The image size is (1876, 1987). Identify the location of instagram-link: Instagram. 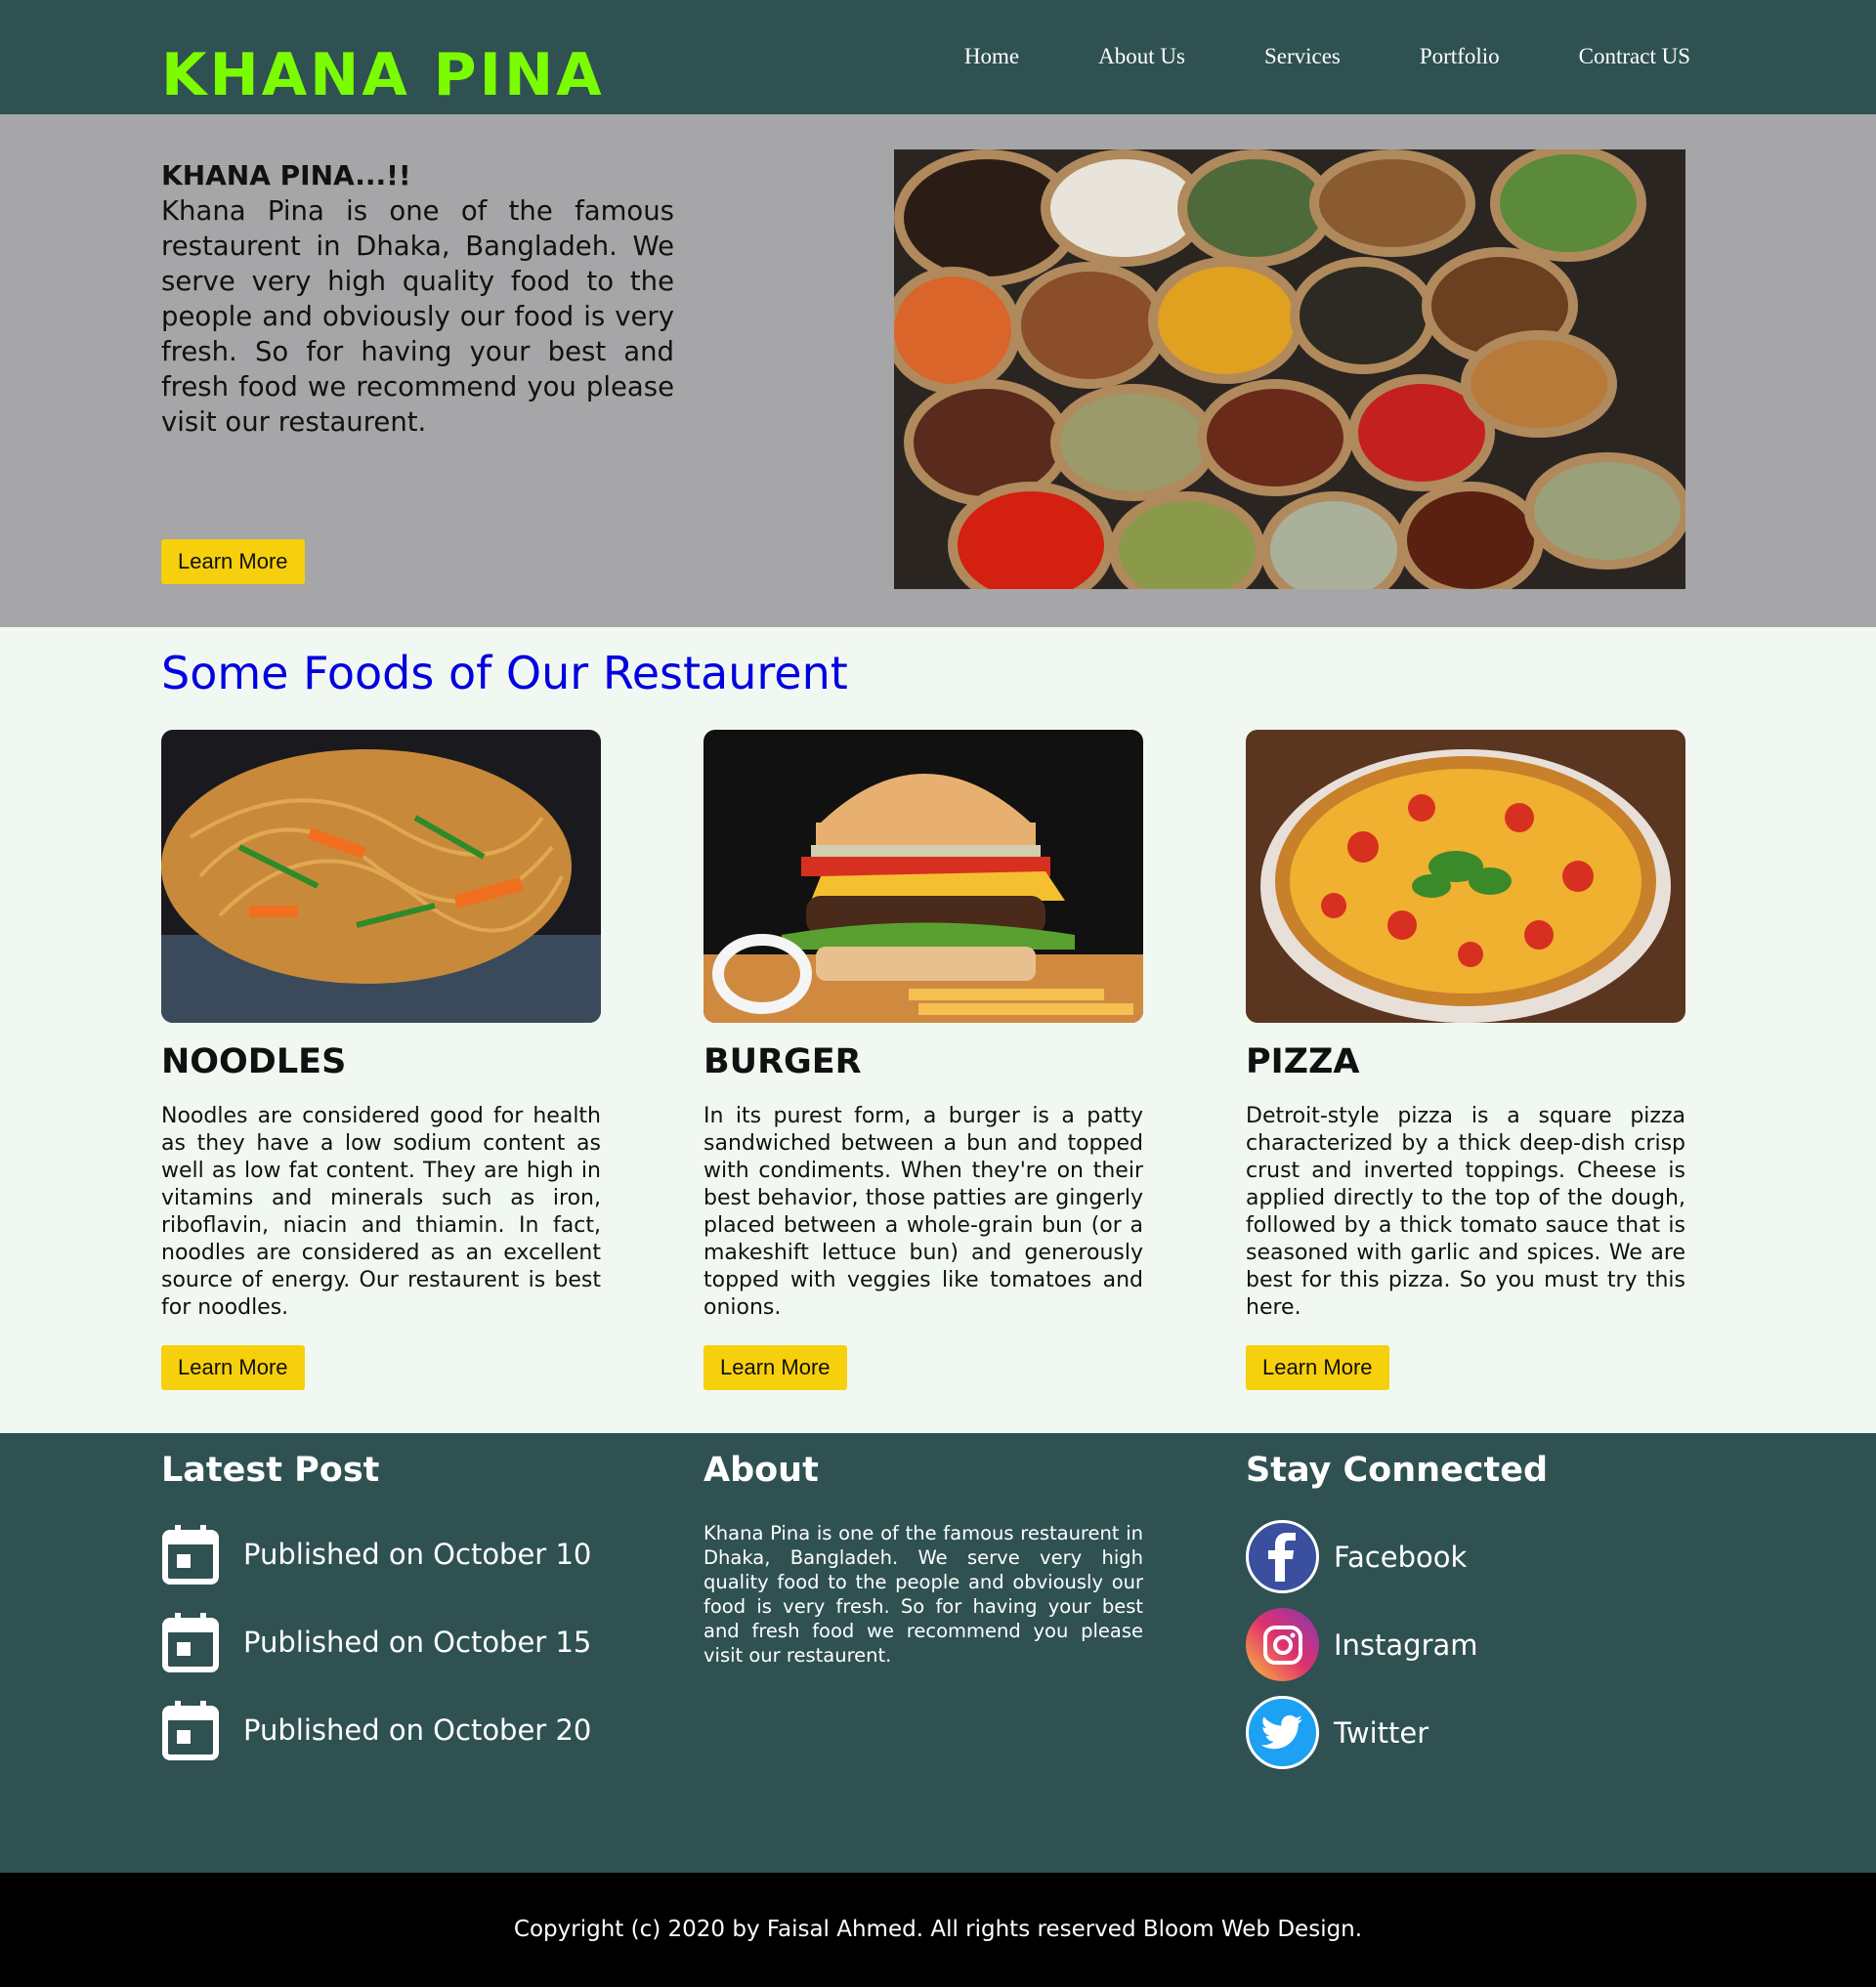
(1362, 1645).